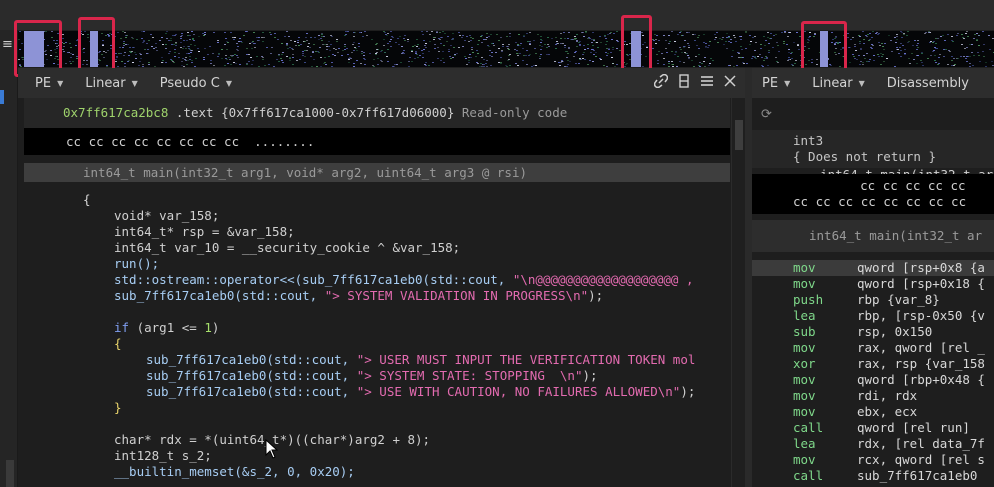 Image resolution: width=994 pixels, height=487 pixels. I want to click on asm-operands: rax, qword [rel _, so click(921, 347).